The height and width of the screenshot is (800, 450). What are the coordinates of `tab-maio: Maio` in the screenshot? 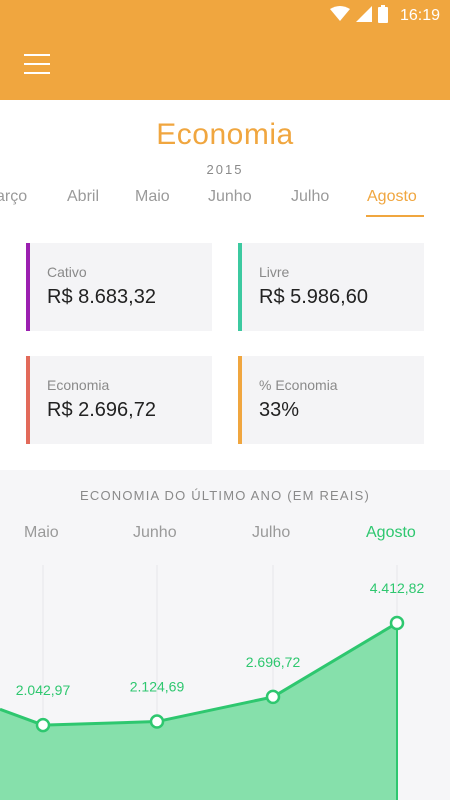 It's located at (152, 197).